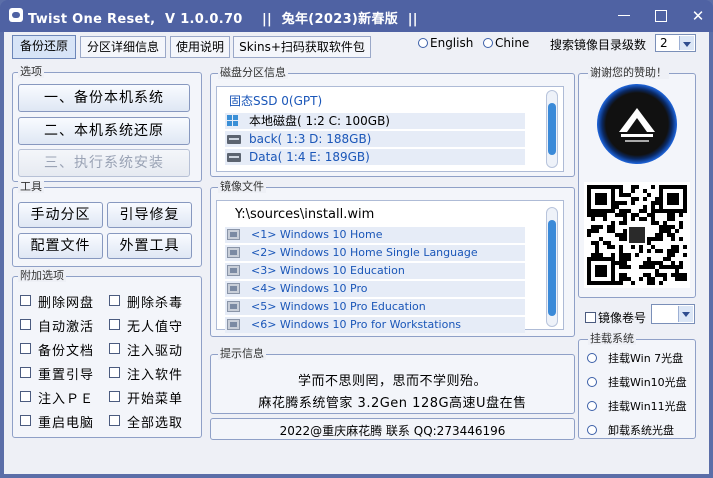 The width and height of the screenshot is (713, 478). I want to click on mount-label: 挂载Win11光盘, so click(647, 406).